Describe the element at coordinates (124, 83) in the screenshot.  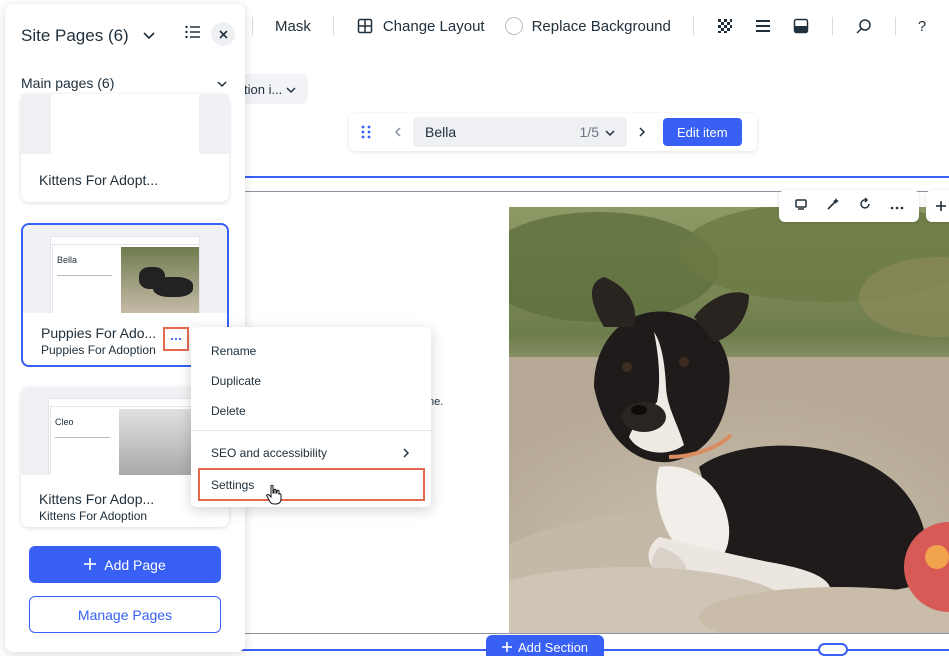
I see `main-pages-header: Main pages (6)` at that location.